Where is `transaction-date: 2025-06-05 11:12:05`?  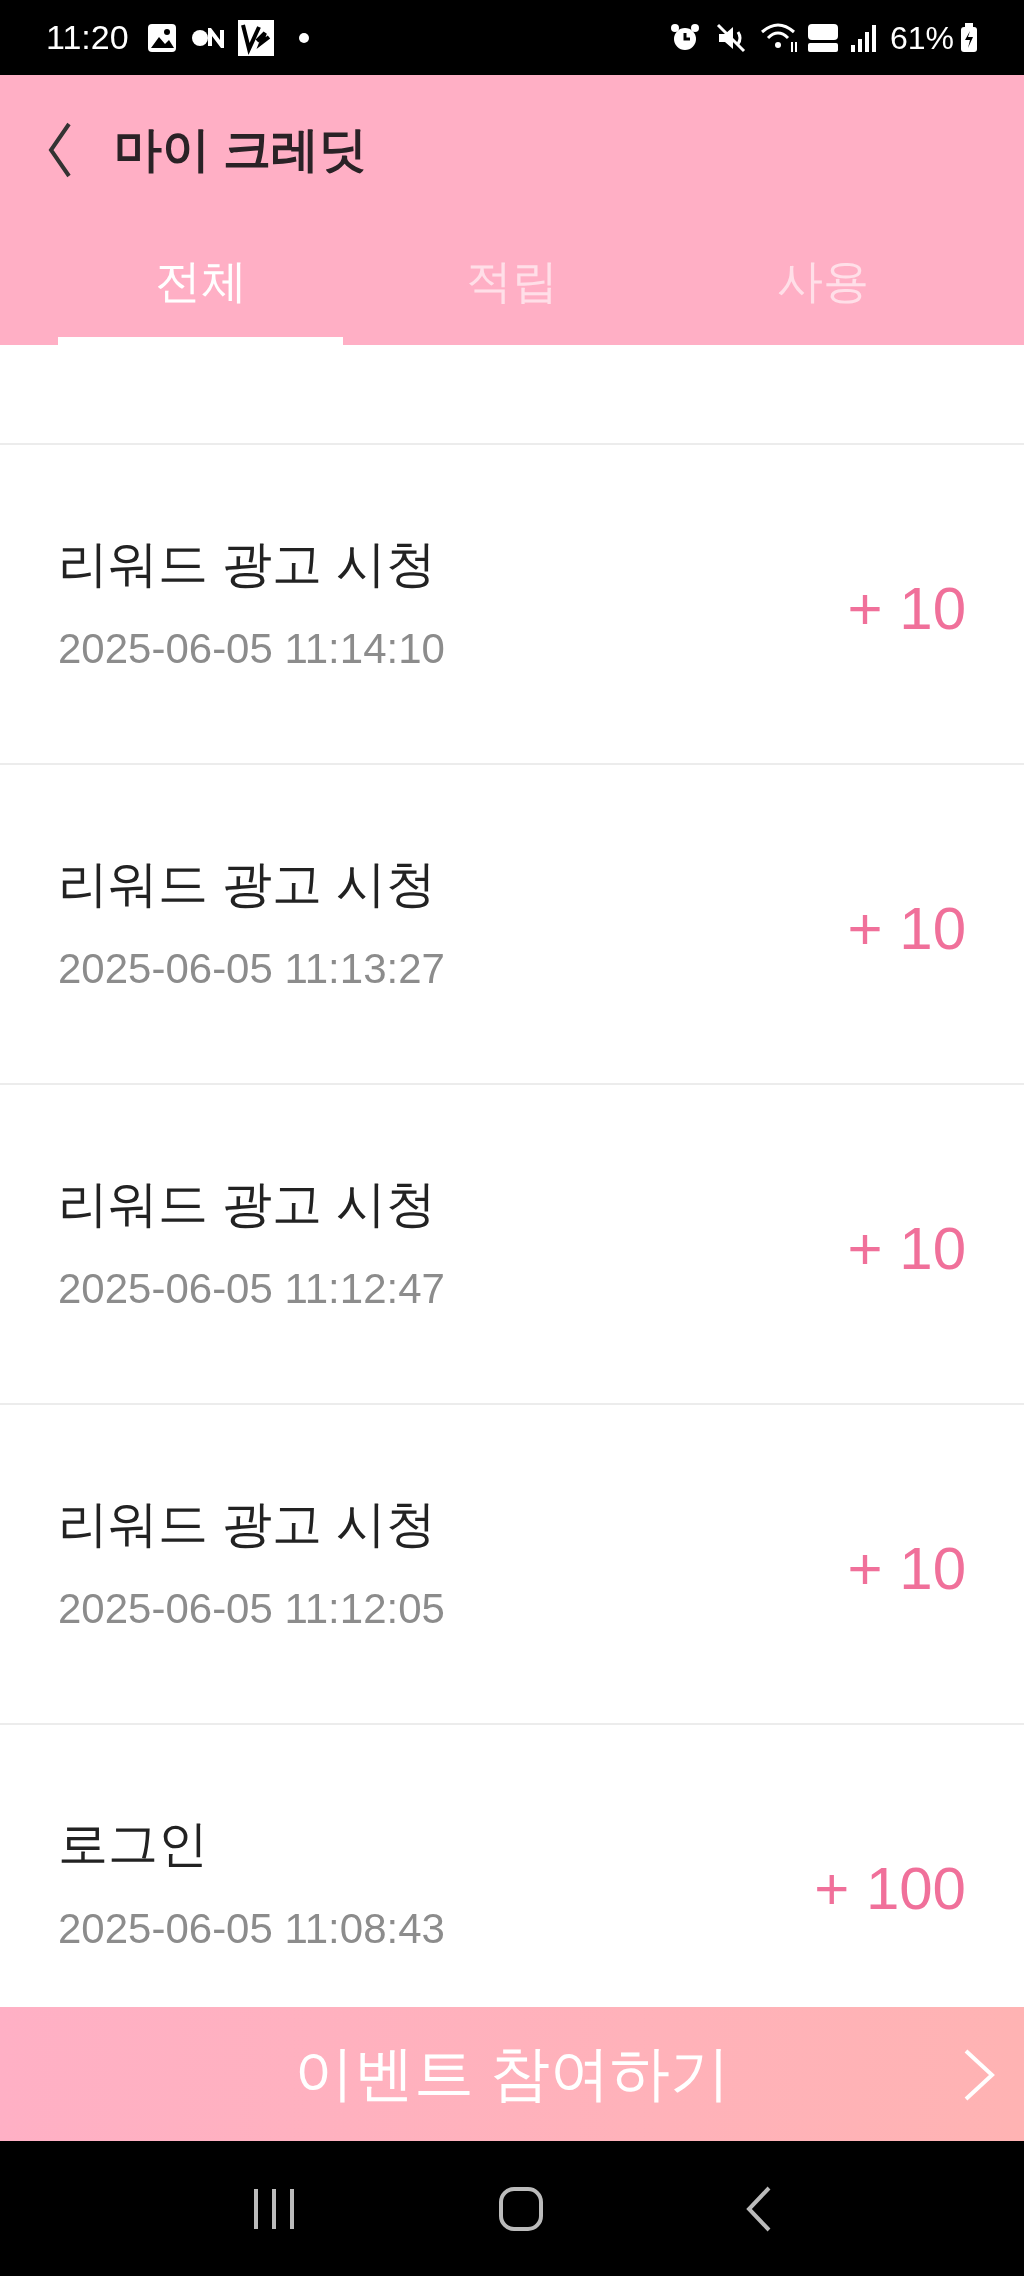
transaction-date: 2025-06-05 11:12:05 is located at coordinates (252, 1609).